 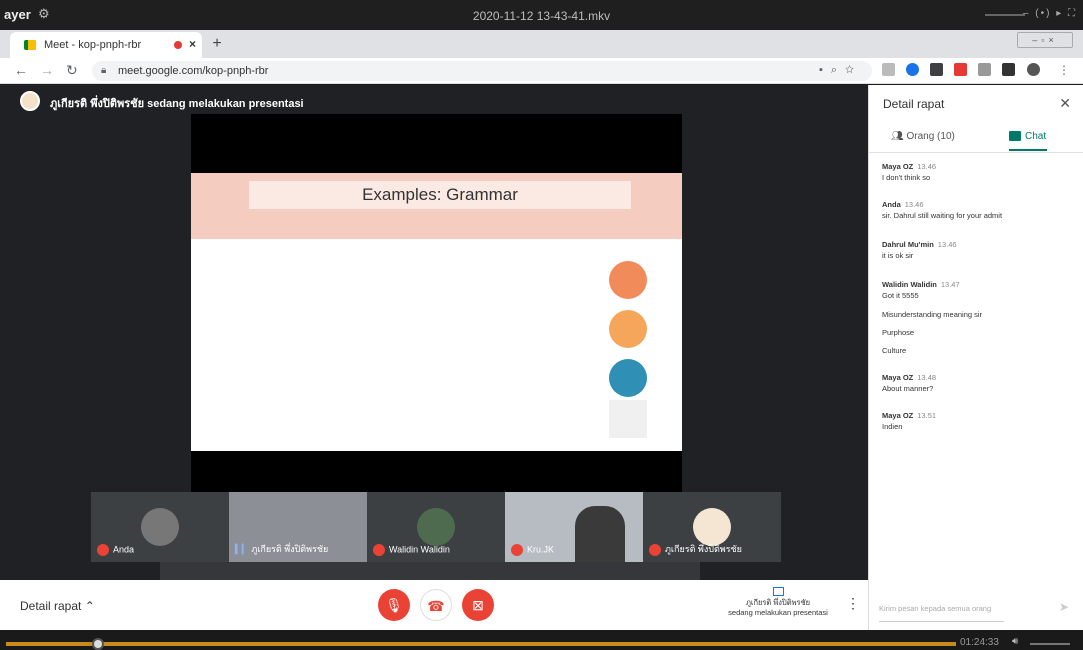 I want to click on mic-off-icon: 🎙︎, so click(x=394, y=605).